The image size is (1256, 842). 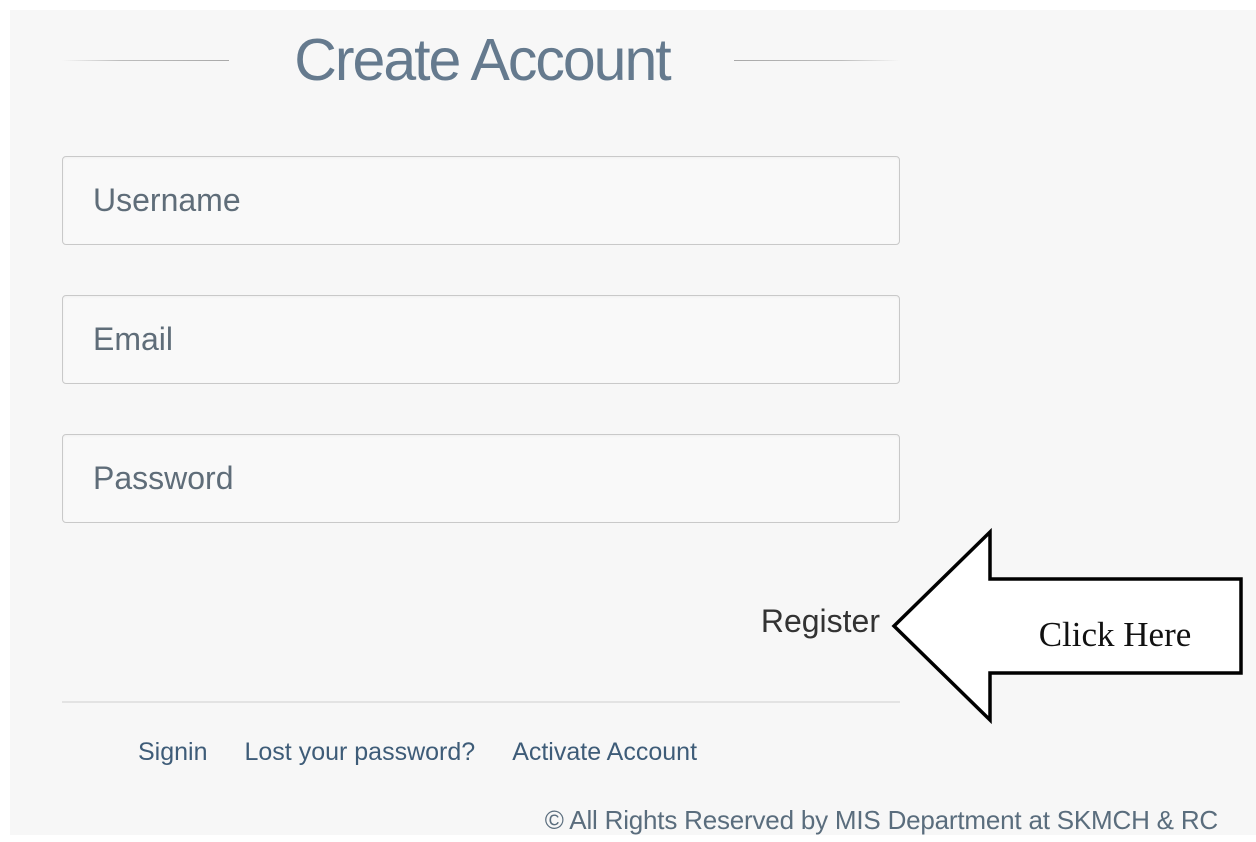 I want to click on page-title: Create Account, so click(x=482, y=60).